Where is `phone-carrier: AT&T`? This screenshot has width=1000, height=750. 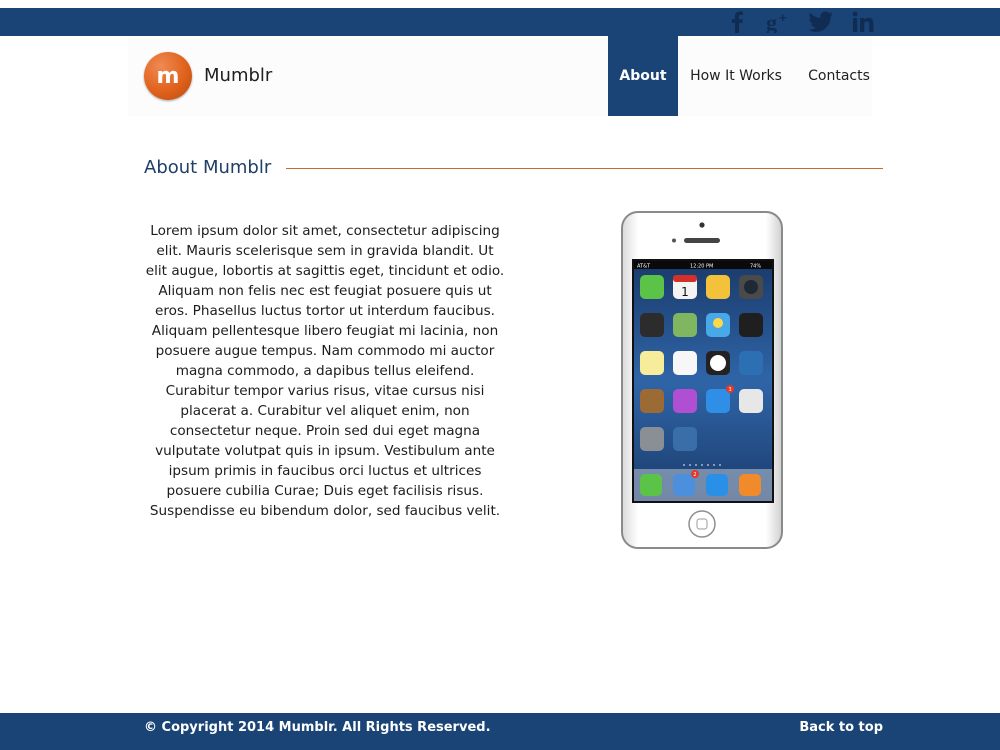 phone-carrier: AT&T is located at coordinates (644, 267).